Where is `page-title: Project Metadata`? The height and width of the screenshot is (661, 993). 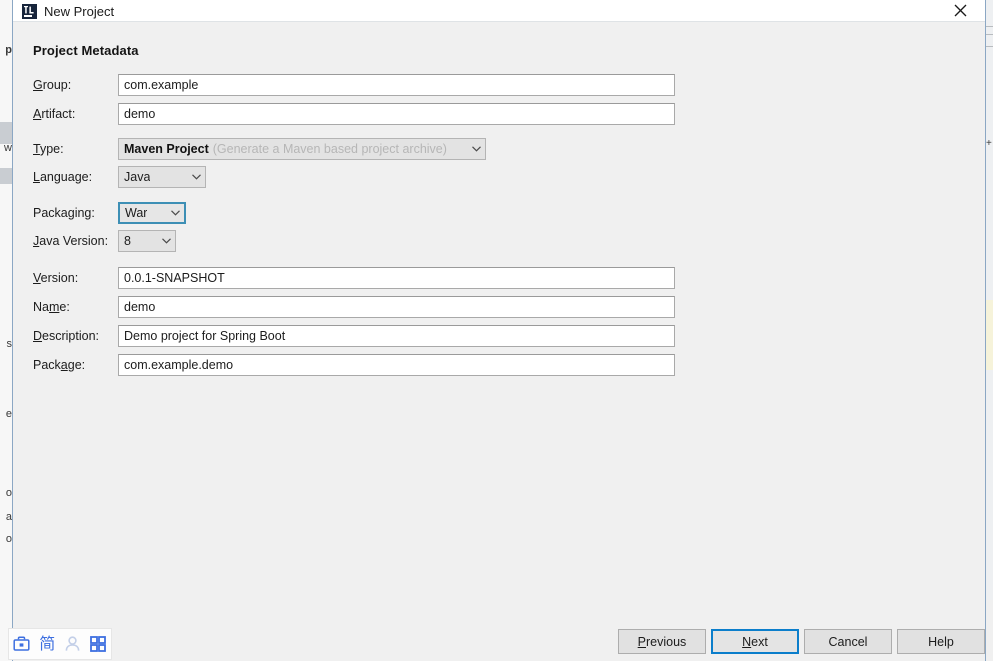
page-title: Project Metadata is located at coordinates (86, 50).